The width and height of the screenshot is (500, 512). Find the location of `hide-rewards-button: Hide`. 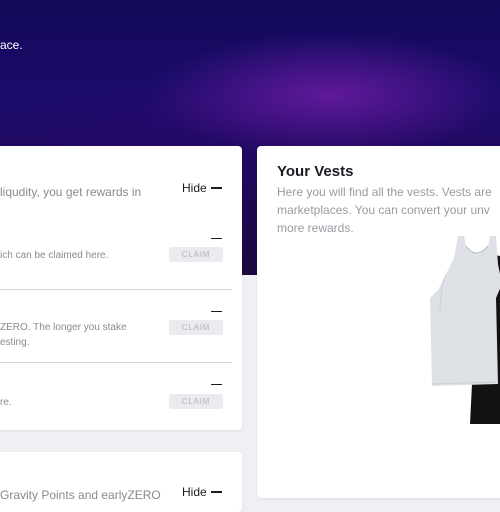

hide-rewards-button: Hide is located at coordinates (202, 188).